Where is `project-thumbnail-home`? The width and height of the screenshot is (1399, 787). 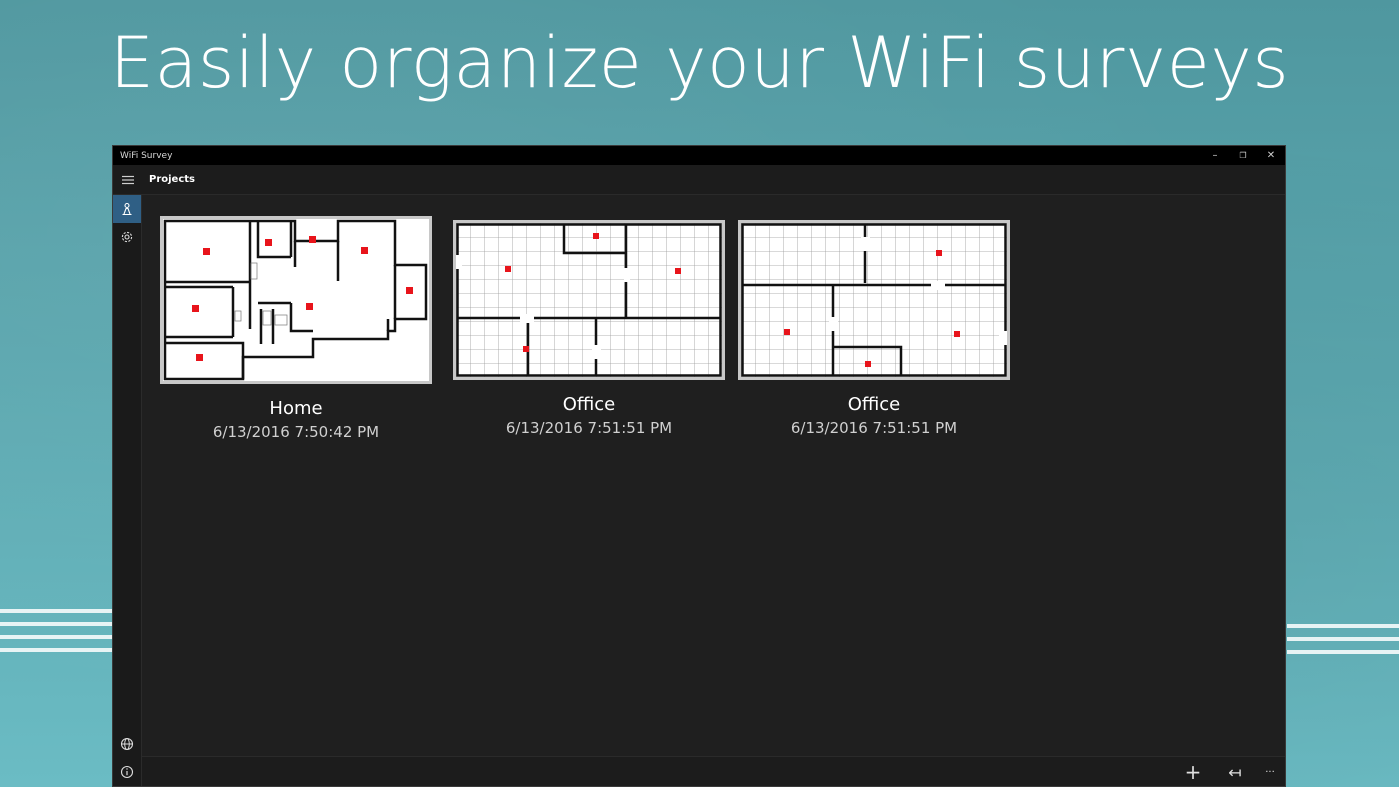 project-thumbnail-home is located at coordinates (296, 300).